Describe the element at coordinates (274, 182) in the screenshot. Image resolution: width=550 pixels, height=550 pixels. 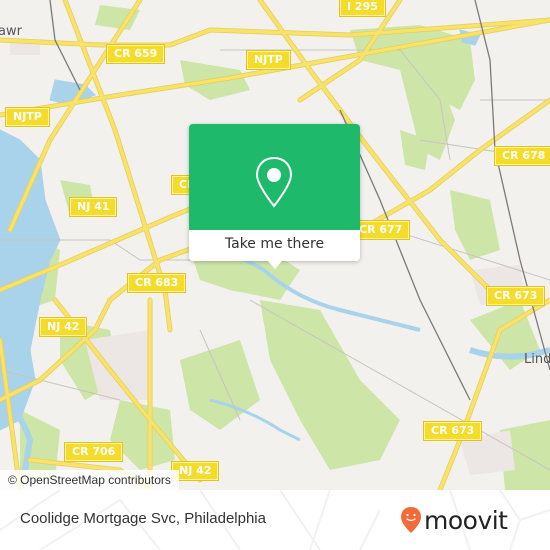
I see `map-pin-icon` at that location.